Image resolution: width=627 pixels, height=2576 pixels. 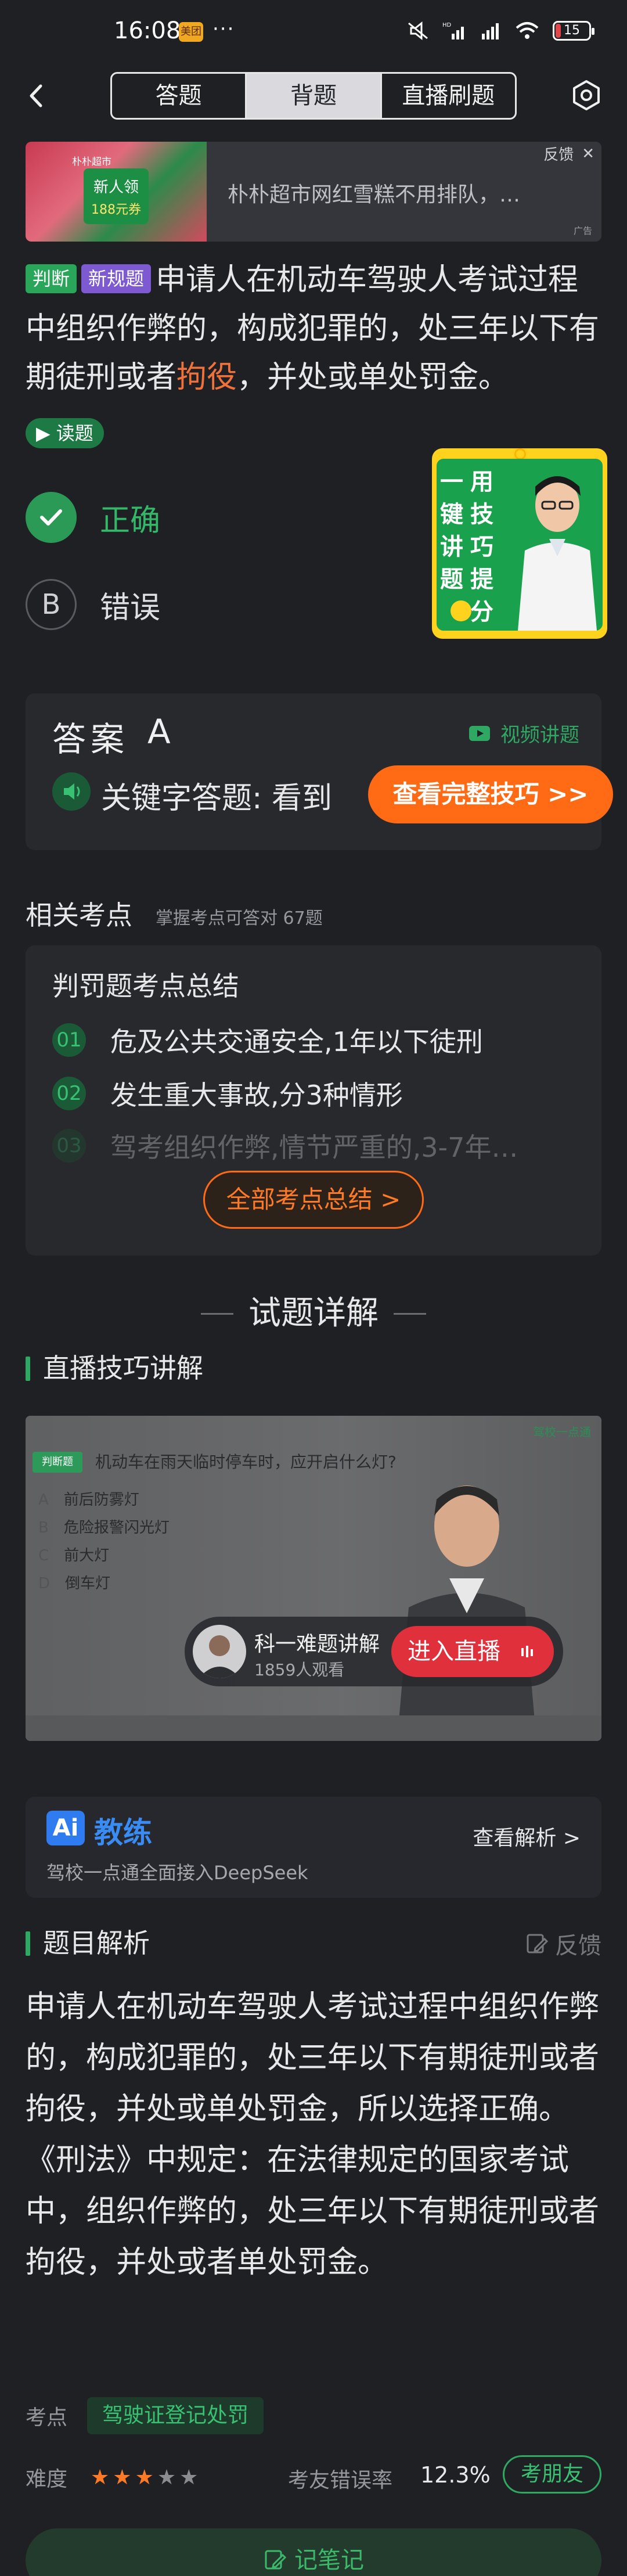 What do you see at coordinates (65, 433) in the screenshot?
I see `read-question-button: ▶ 读题` at bounding box center [65, 433].